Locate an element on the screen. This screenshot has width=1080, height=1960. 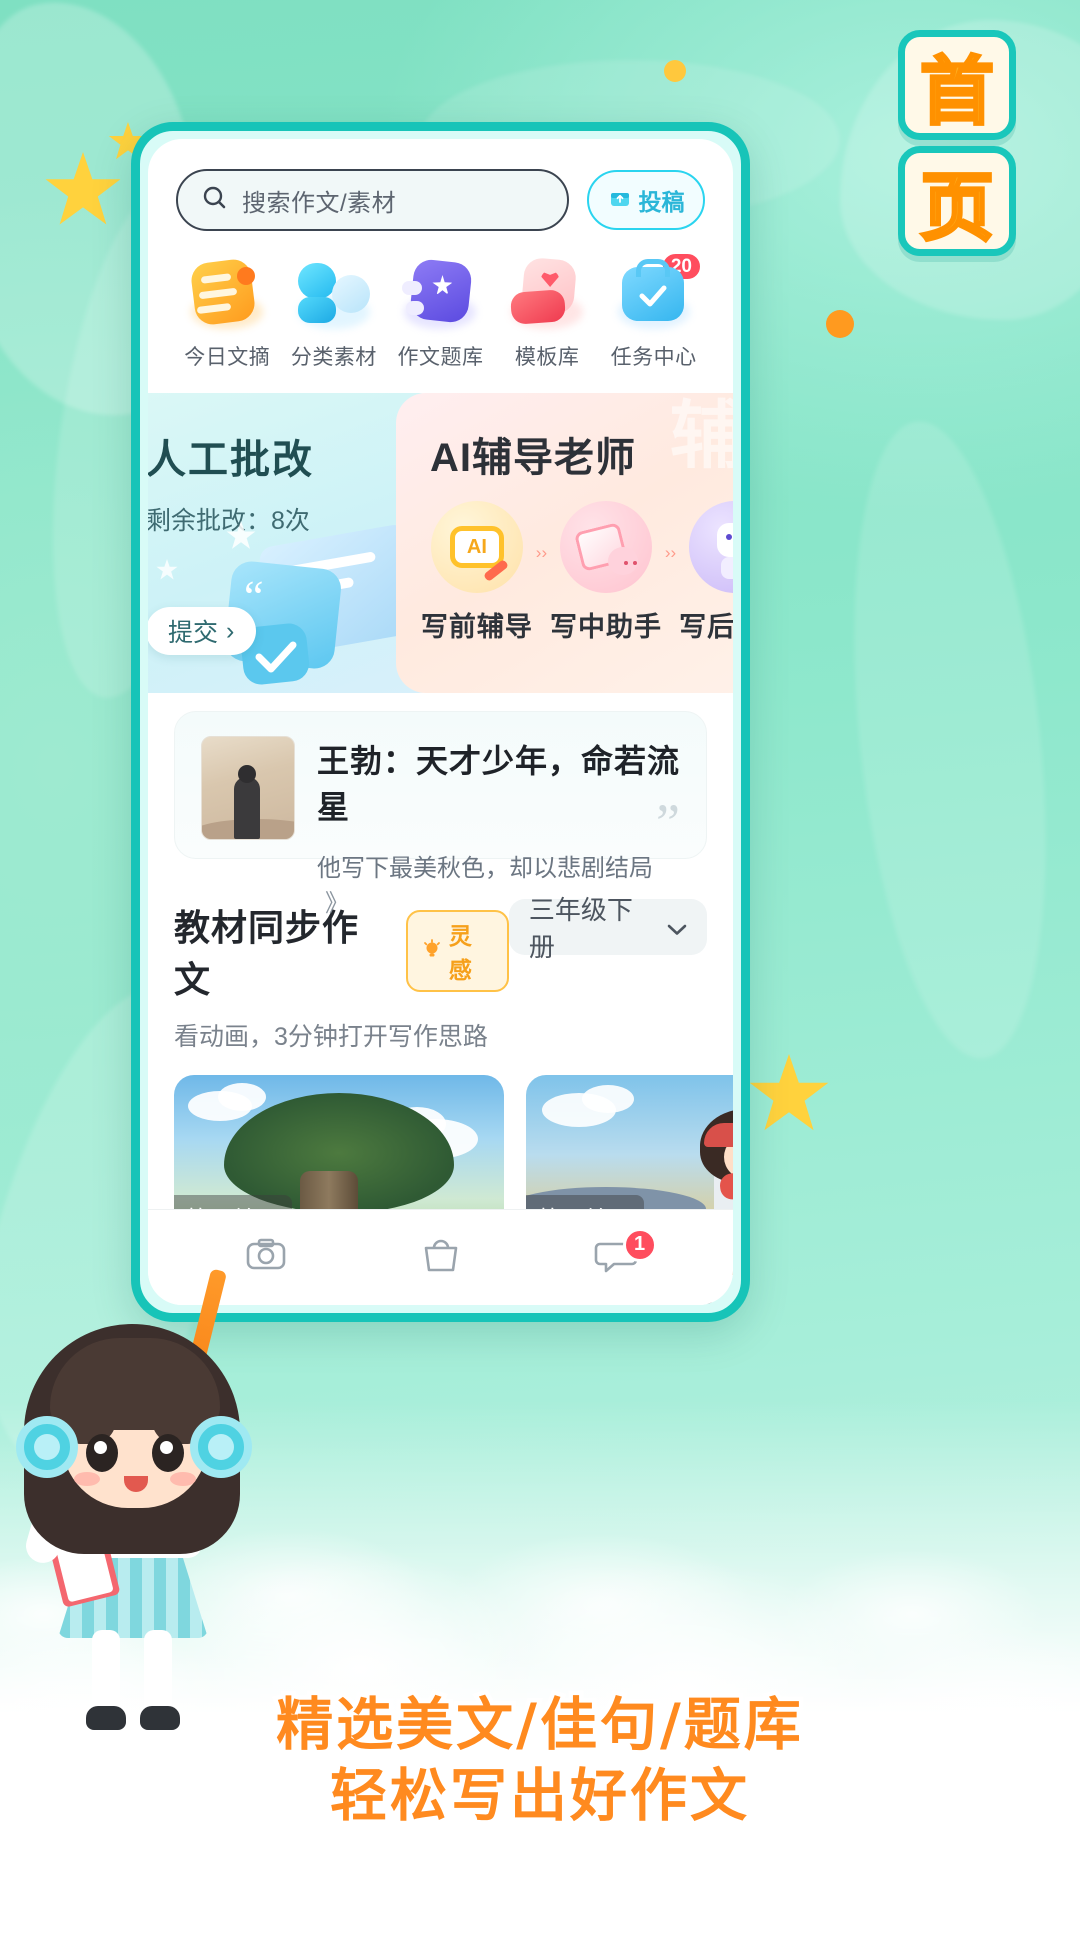
ai-step-pre-writing: AI 写前辅导 is located at coordinates (477, 572).